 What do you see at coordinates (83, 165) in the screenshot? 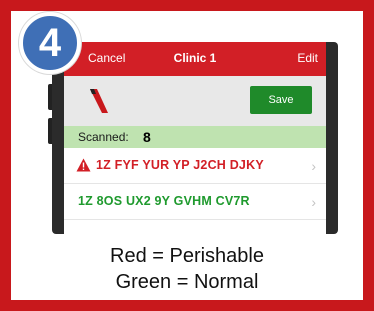
I see `warning-icon` at bounding box center [83, 165].